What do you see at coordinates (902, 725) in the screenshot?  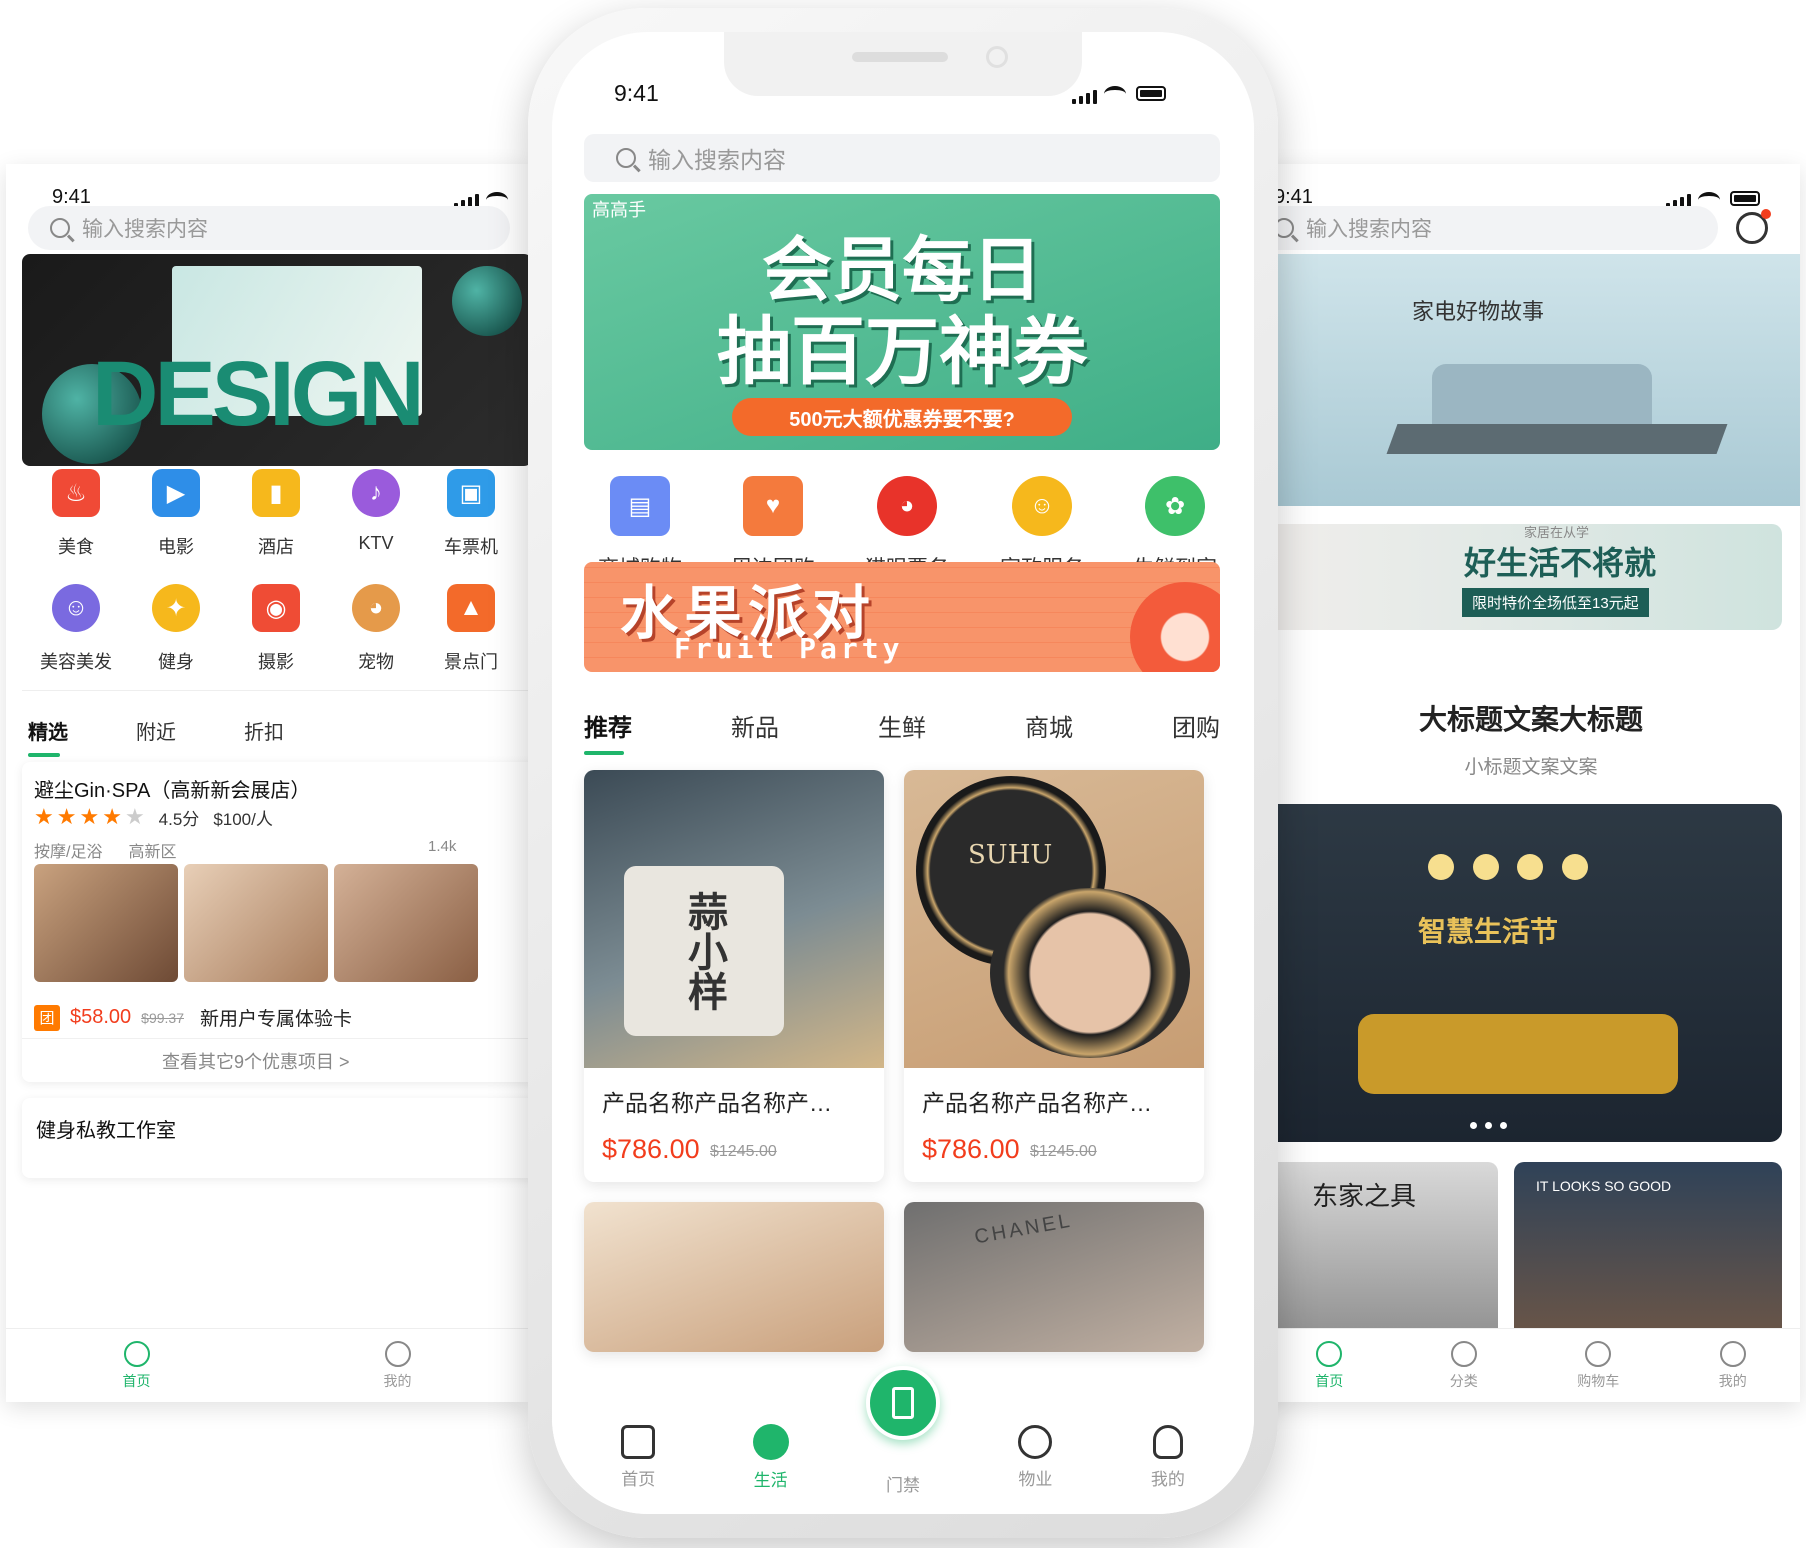 I see `tab-fresh: 生鲜` at bounding box center [902, 725].